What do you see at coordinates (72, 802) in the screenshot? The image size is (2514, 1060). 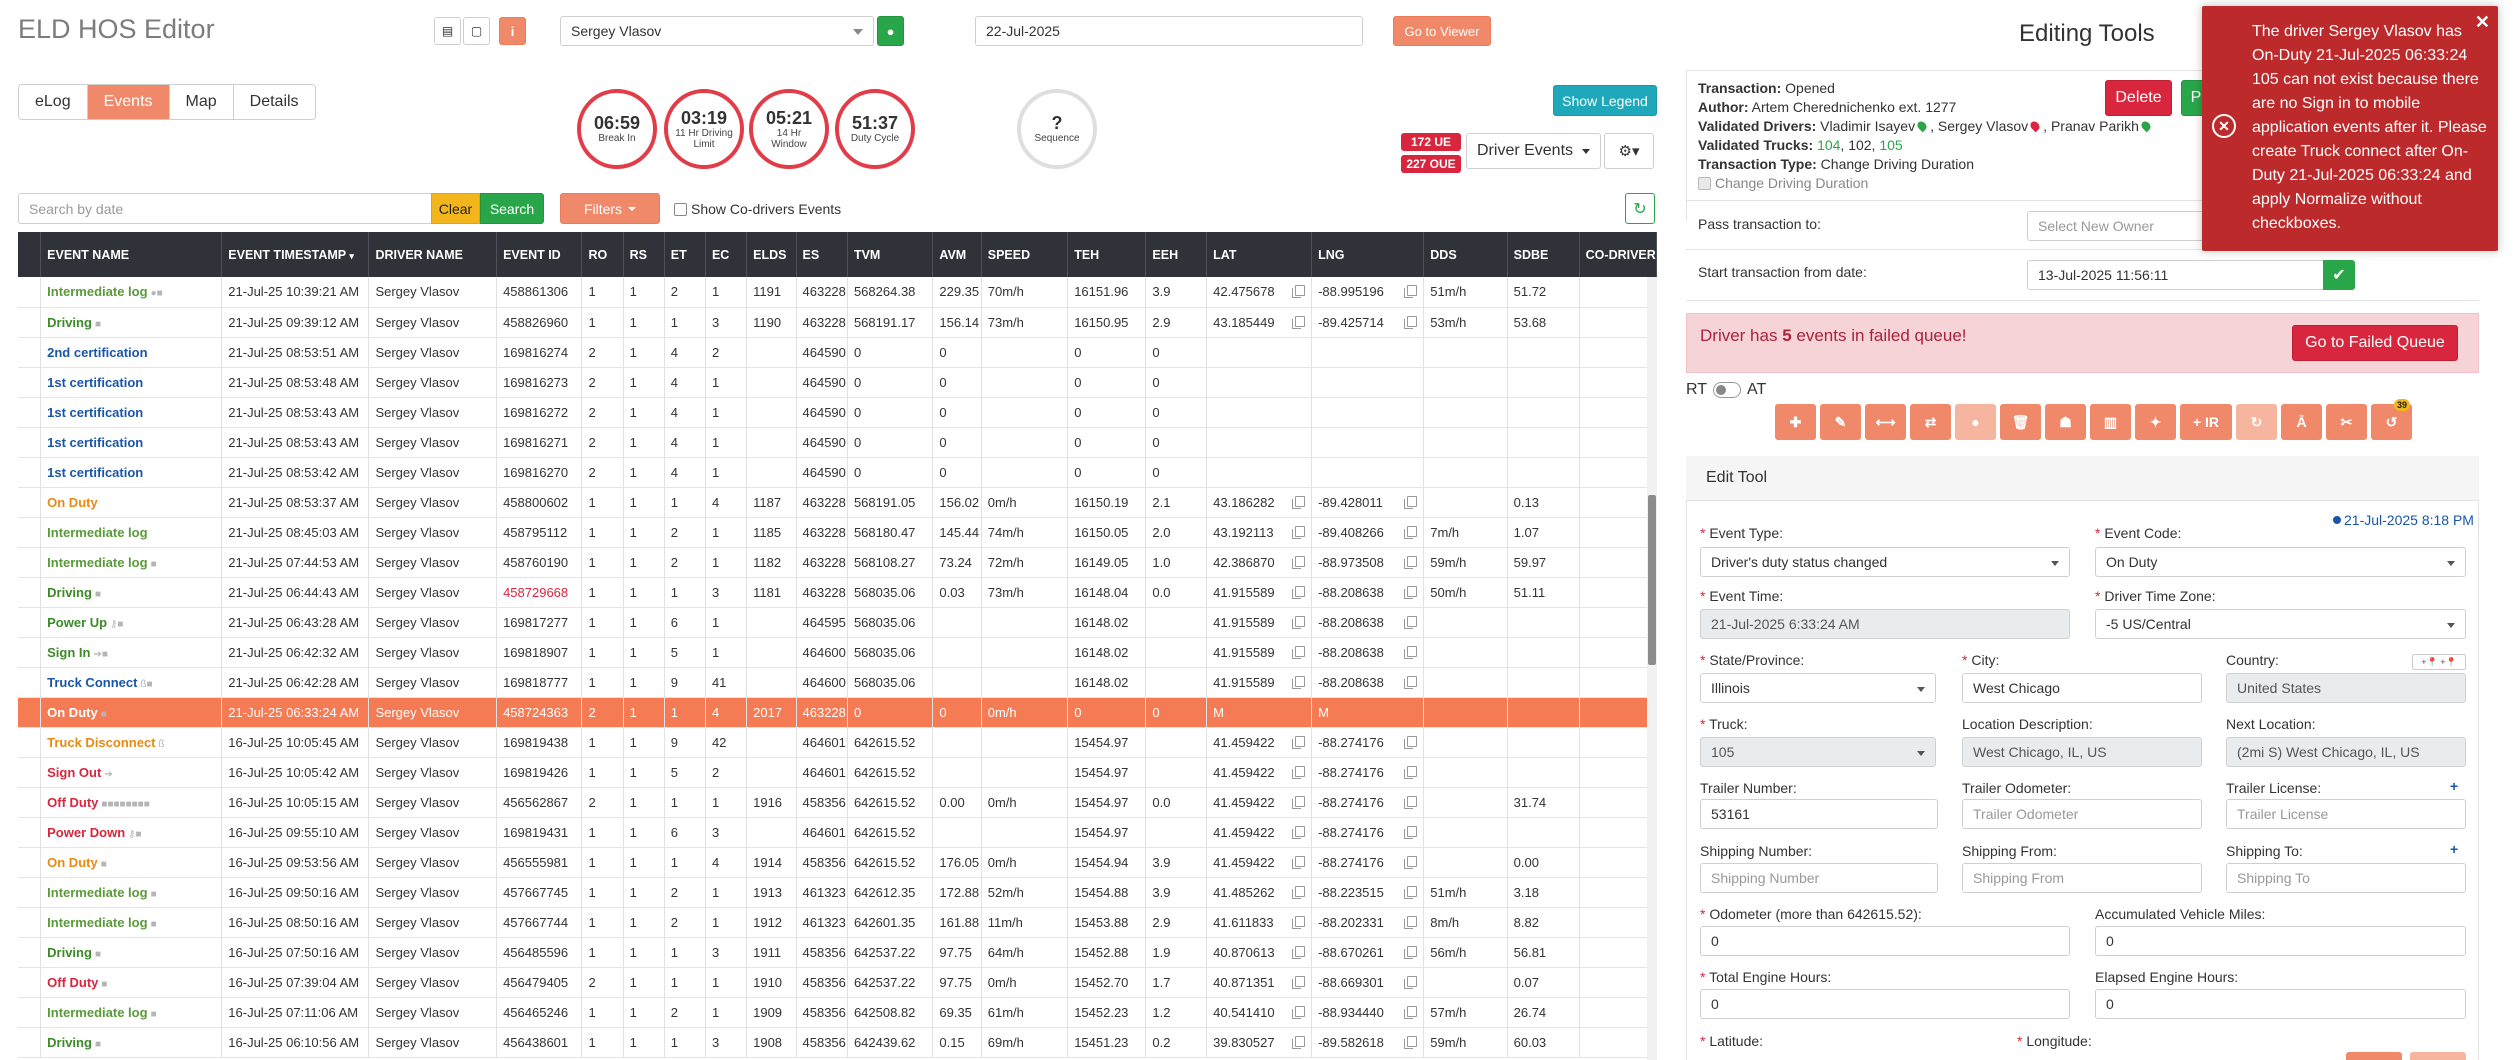 I see `event-name: Off Duty` at bounding box center [72, 802].